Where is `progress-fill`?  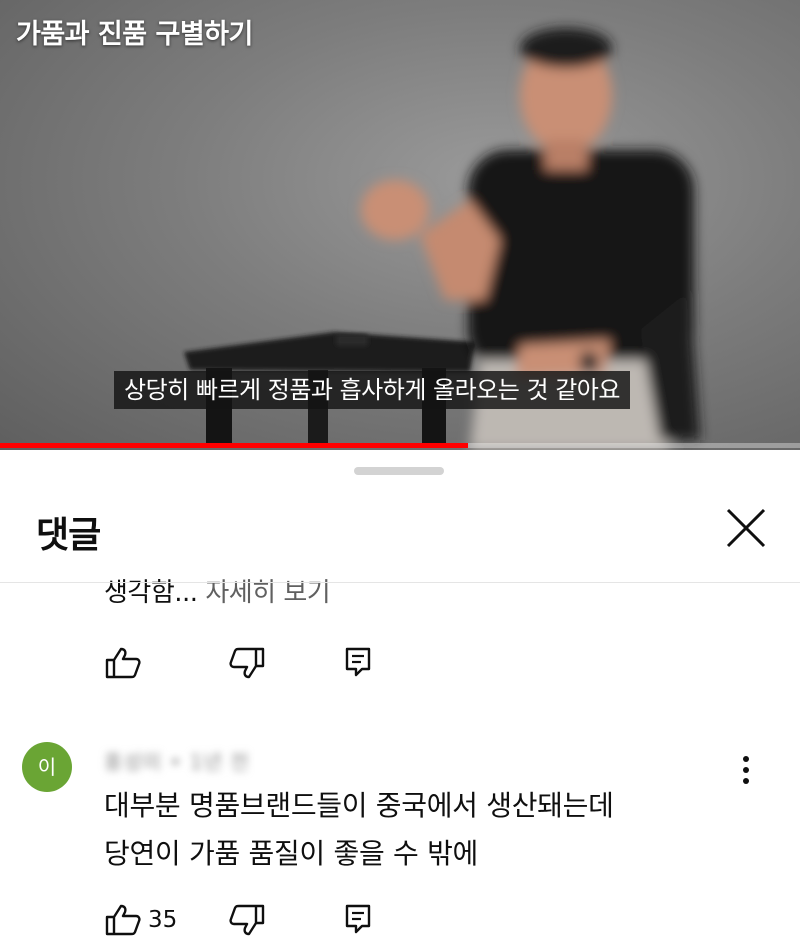 progress-fill is located at coordinates (234, 445).